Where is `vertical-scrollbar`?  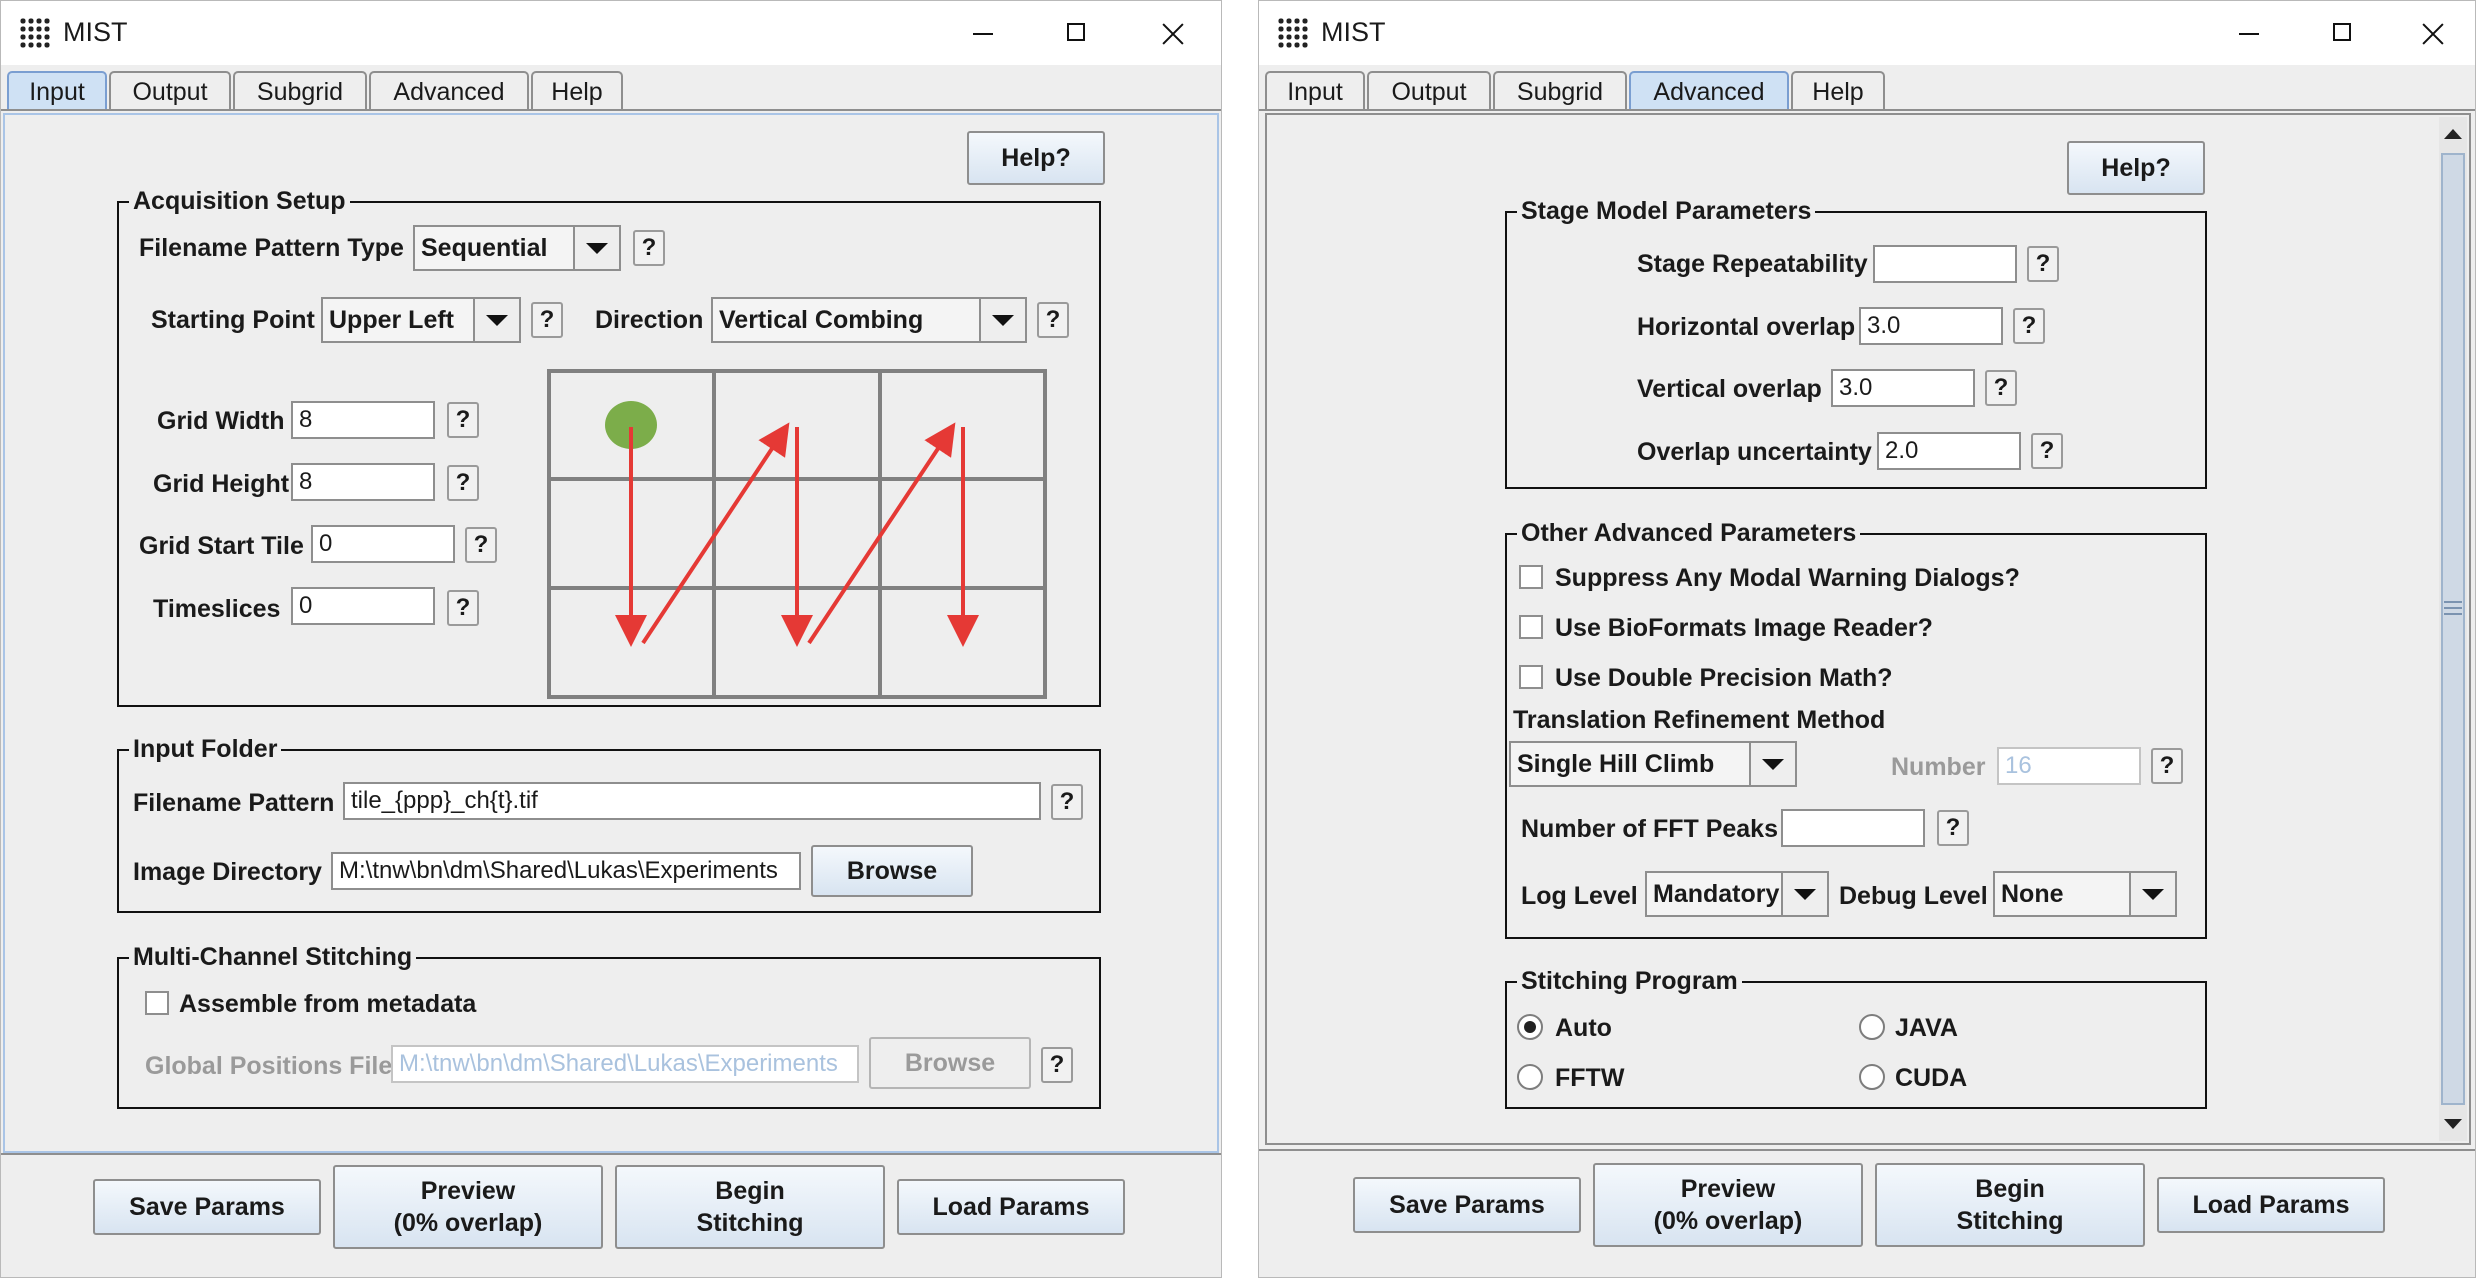
vertical-scrollbar is located at coordinates (2453, 629).